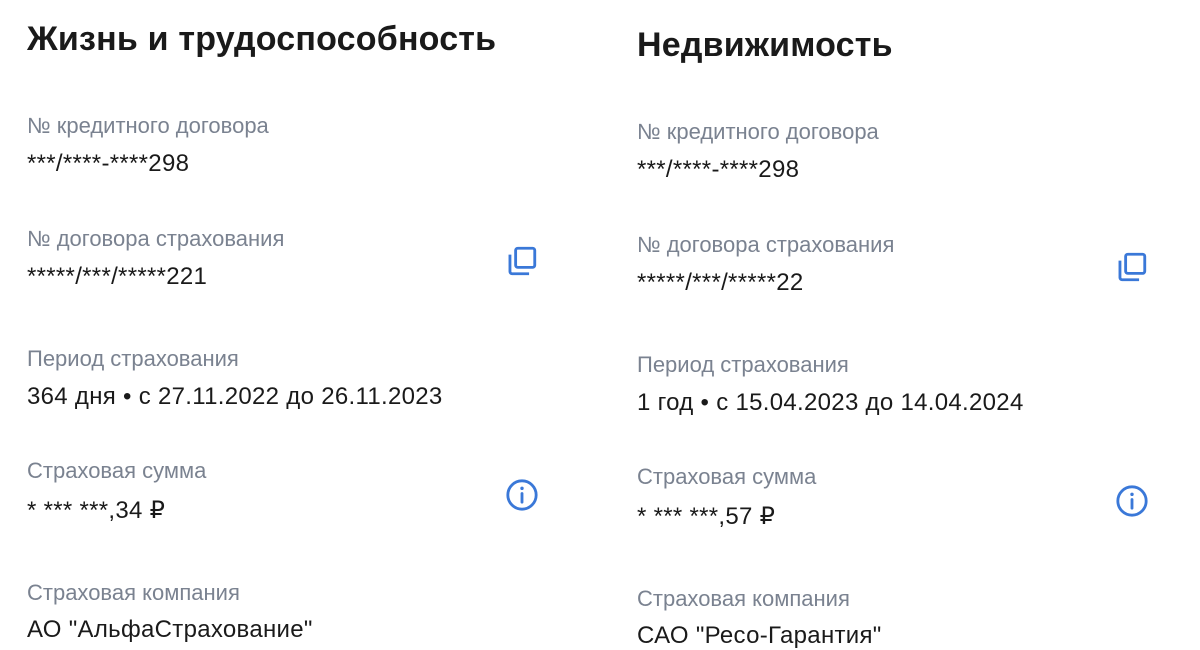 This screenshot has width=1200, height=650. What do you see at coordinates (765, 45) in the screenshot?
I see `card-title: Недвижимость` at bounding box center [765, 45].